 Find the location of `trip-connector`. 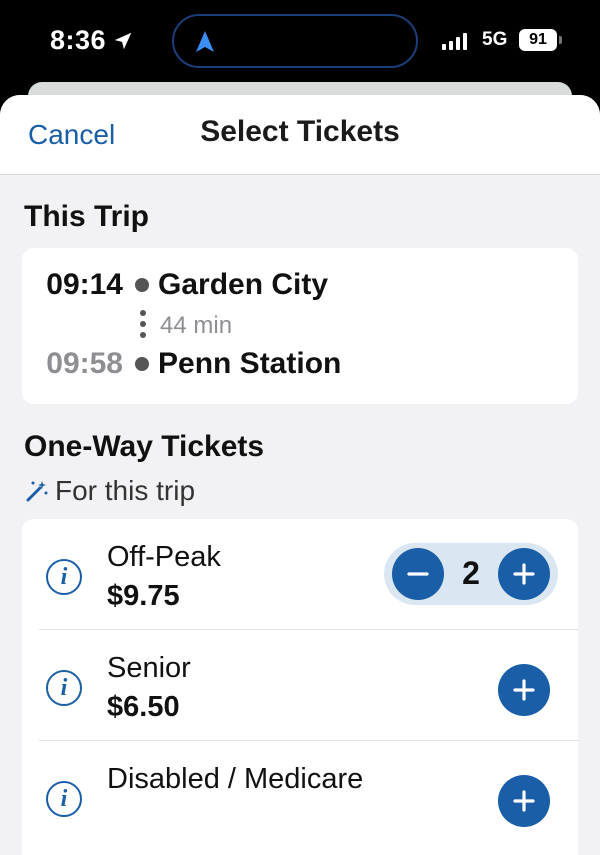

trip-connector is located at coordinates (143, 326).